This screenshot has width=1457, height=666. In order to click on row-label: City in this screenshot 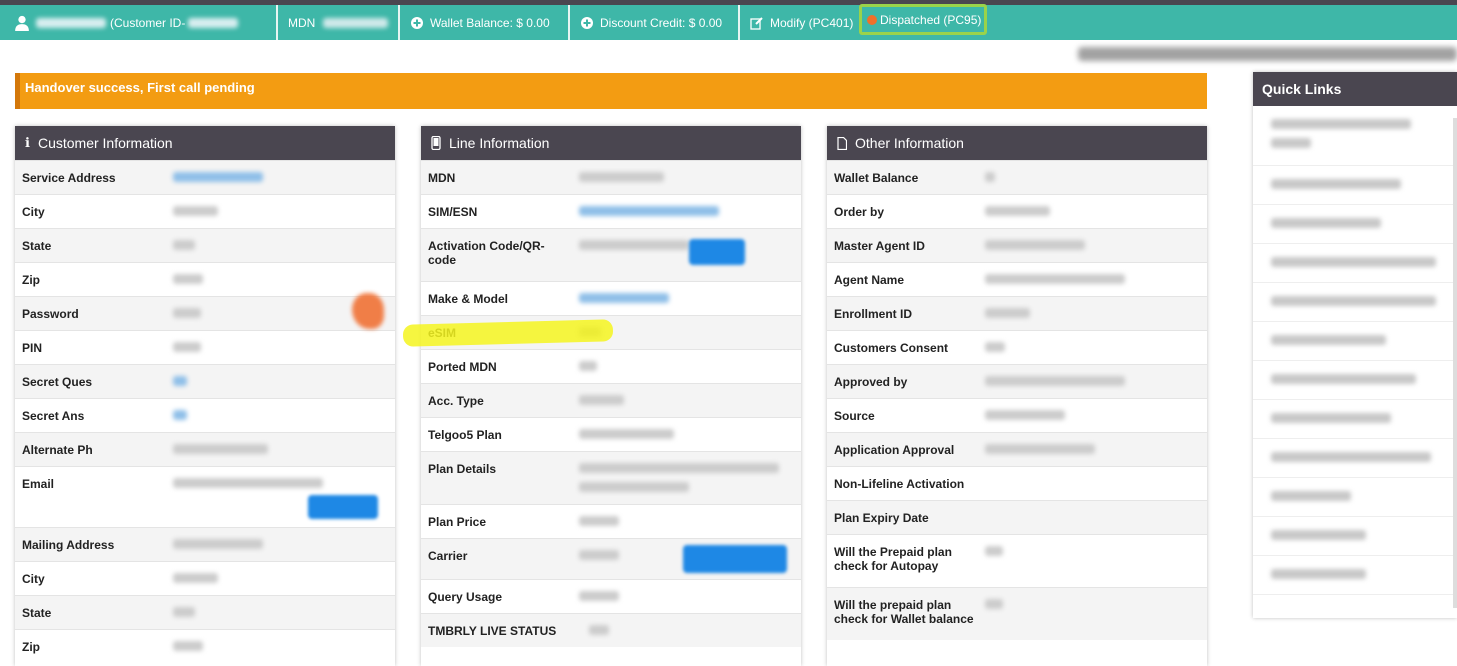, I will do `click(33, 579)`.